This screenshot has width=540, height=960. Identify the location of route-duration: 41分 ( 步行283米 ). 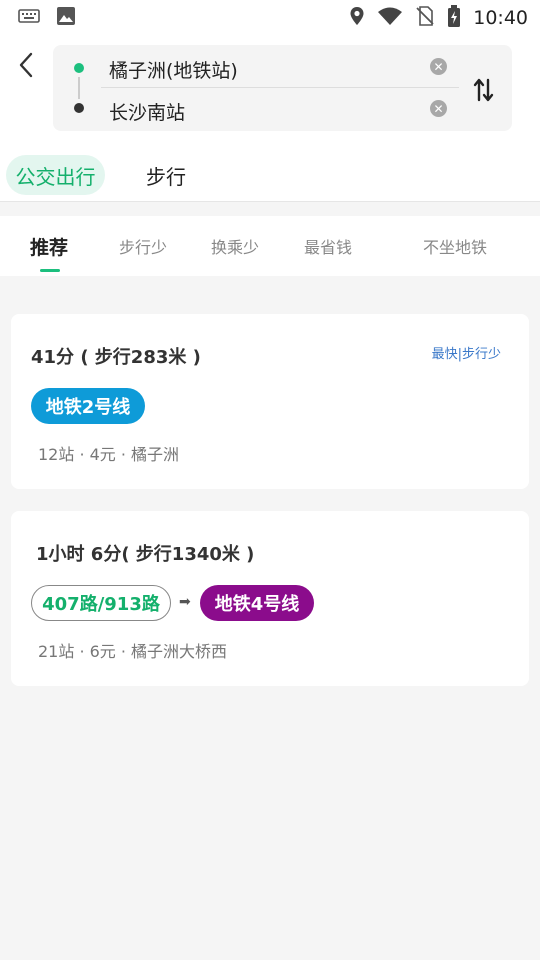
(116, 357).